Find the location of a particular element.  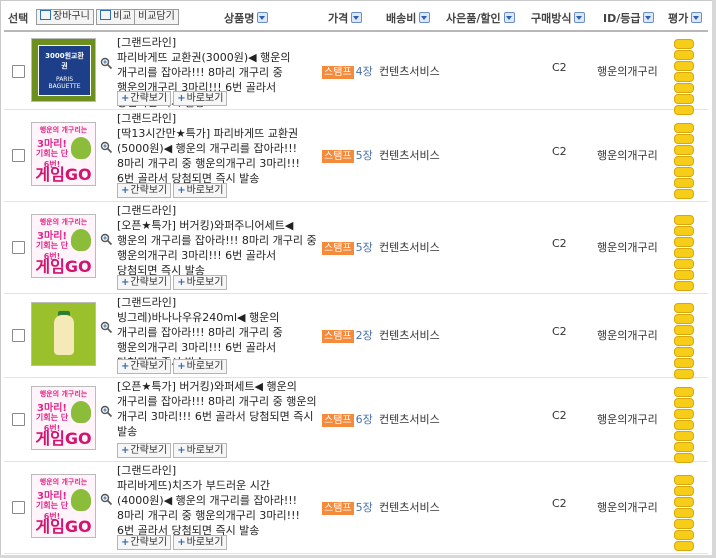

compare-icon is located at coordinates (105, 15).